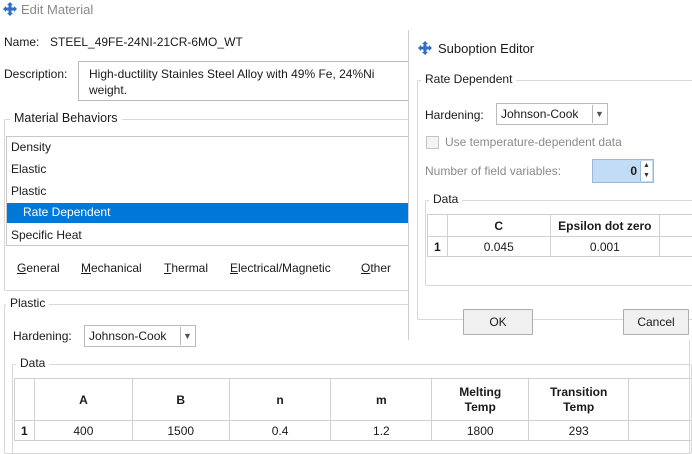 The image size is (692, 454). Describe the element at coordinates (623, 171) in the screenshot. I see `field-variables-spinner: 0 ▲▼` at that location.